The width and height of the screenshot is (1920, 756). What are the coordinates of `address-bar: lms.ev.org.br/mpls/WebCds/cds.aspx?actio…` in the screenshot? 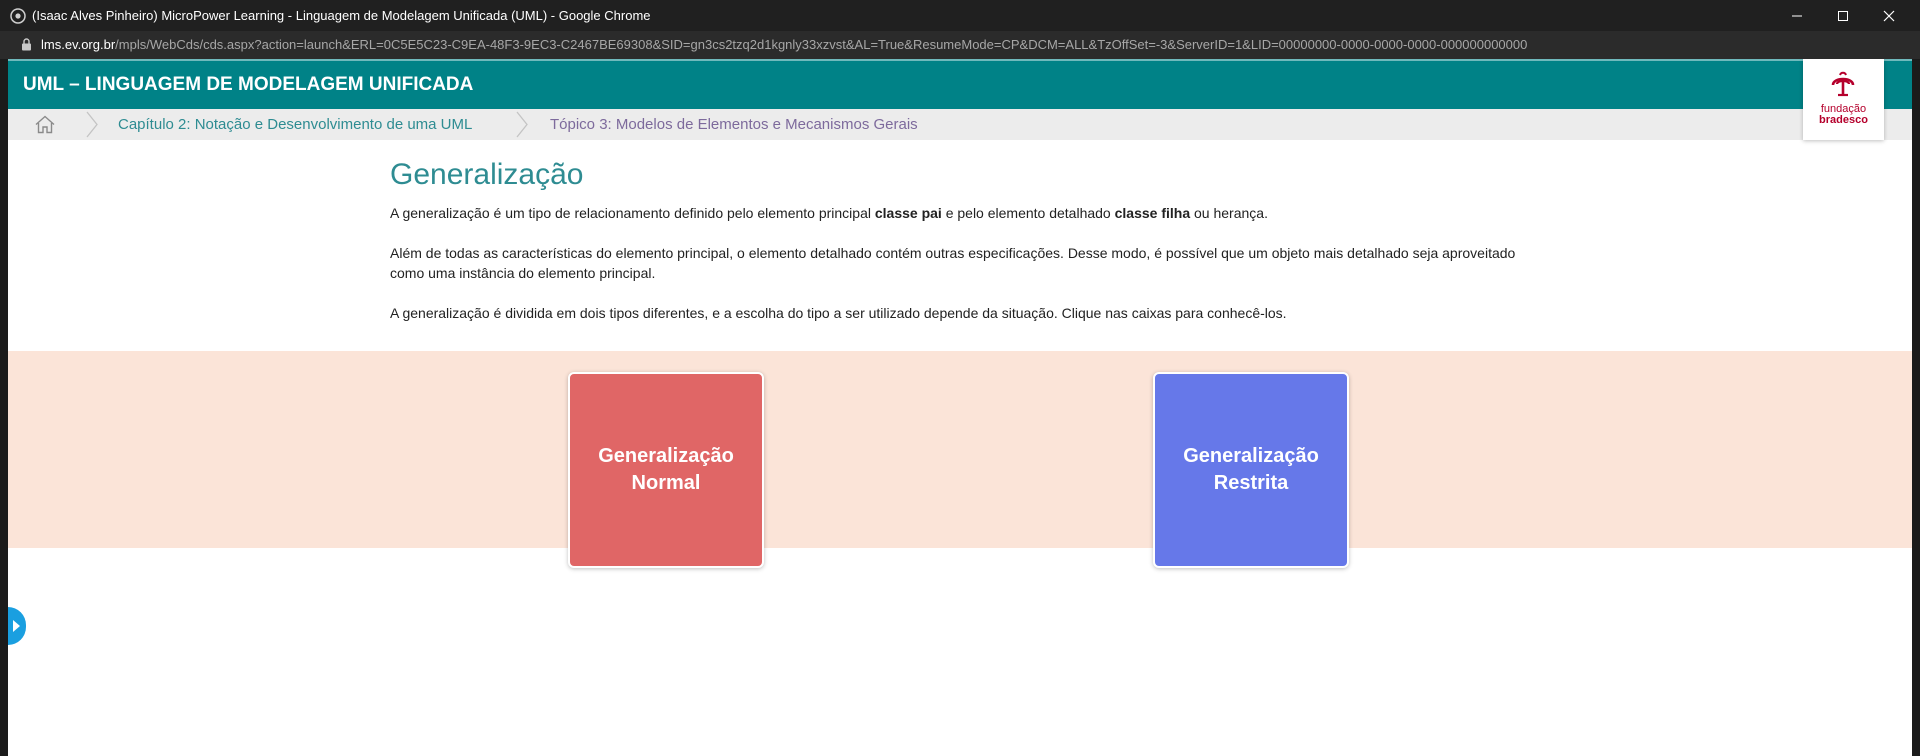 It's located at (960, 45).